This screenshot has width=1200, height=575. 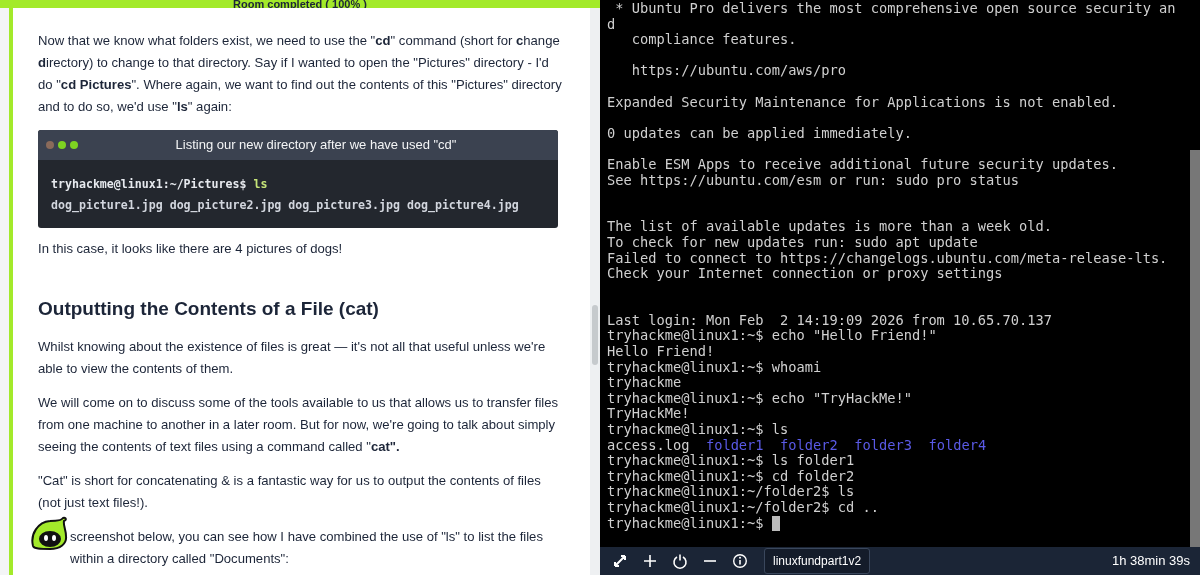 What do you see at coordinates (160, 184) in the screenshot?
I see `code-line: tryhackme@linux1:~/Pictures$ ls` at bounding box center [160, 184].